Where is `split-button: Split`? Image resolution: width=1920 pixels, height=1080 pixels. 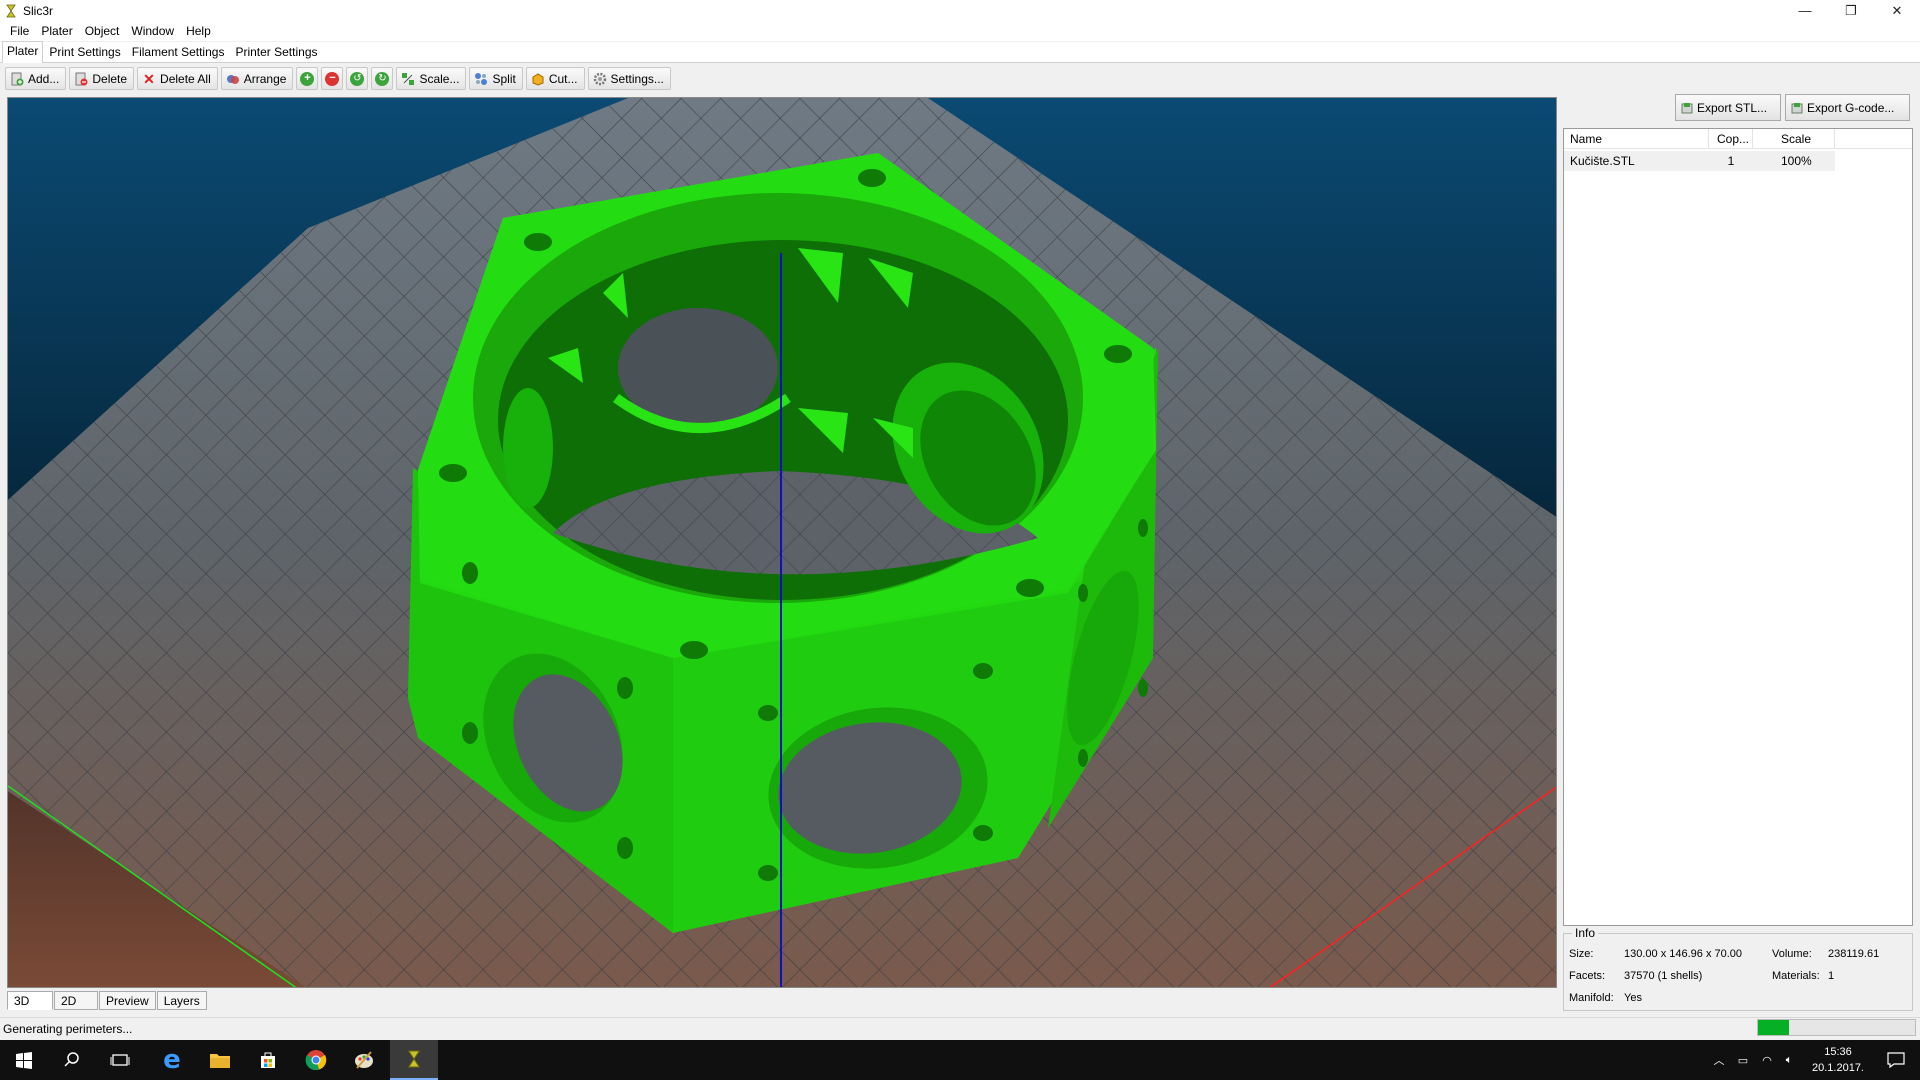 split-button: Split is located at coordinates (496, 78).